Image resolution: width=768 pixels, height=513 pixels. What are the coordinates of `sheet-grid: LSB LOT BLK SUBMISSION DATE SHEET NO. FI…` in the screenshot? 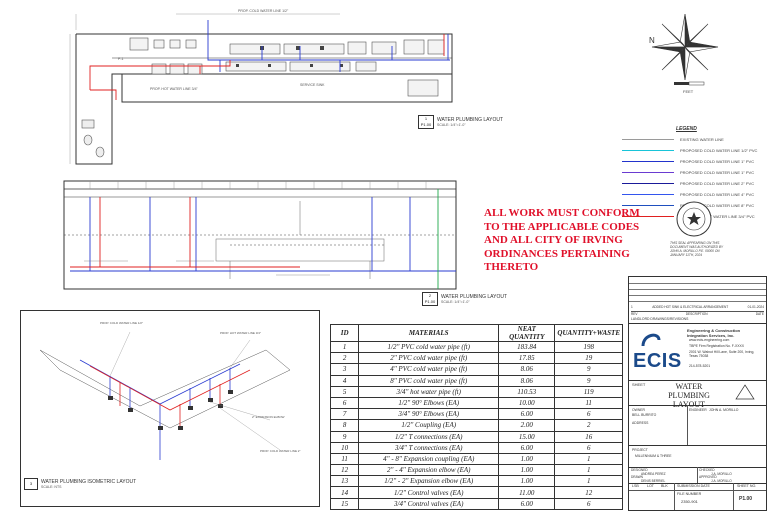 It's located at (697, 496).